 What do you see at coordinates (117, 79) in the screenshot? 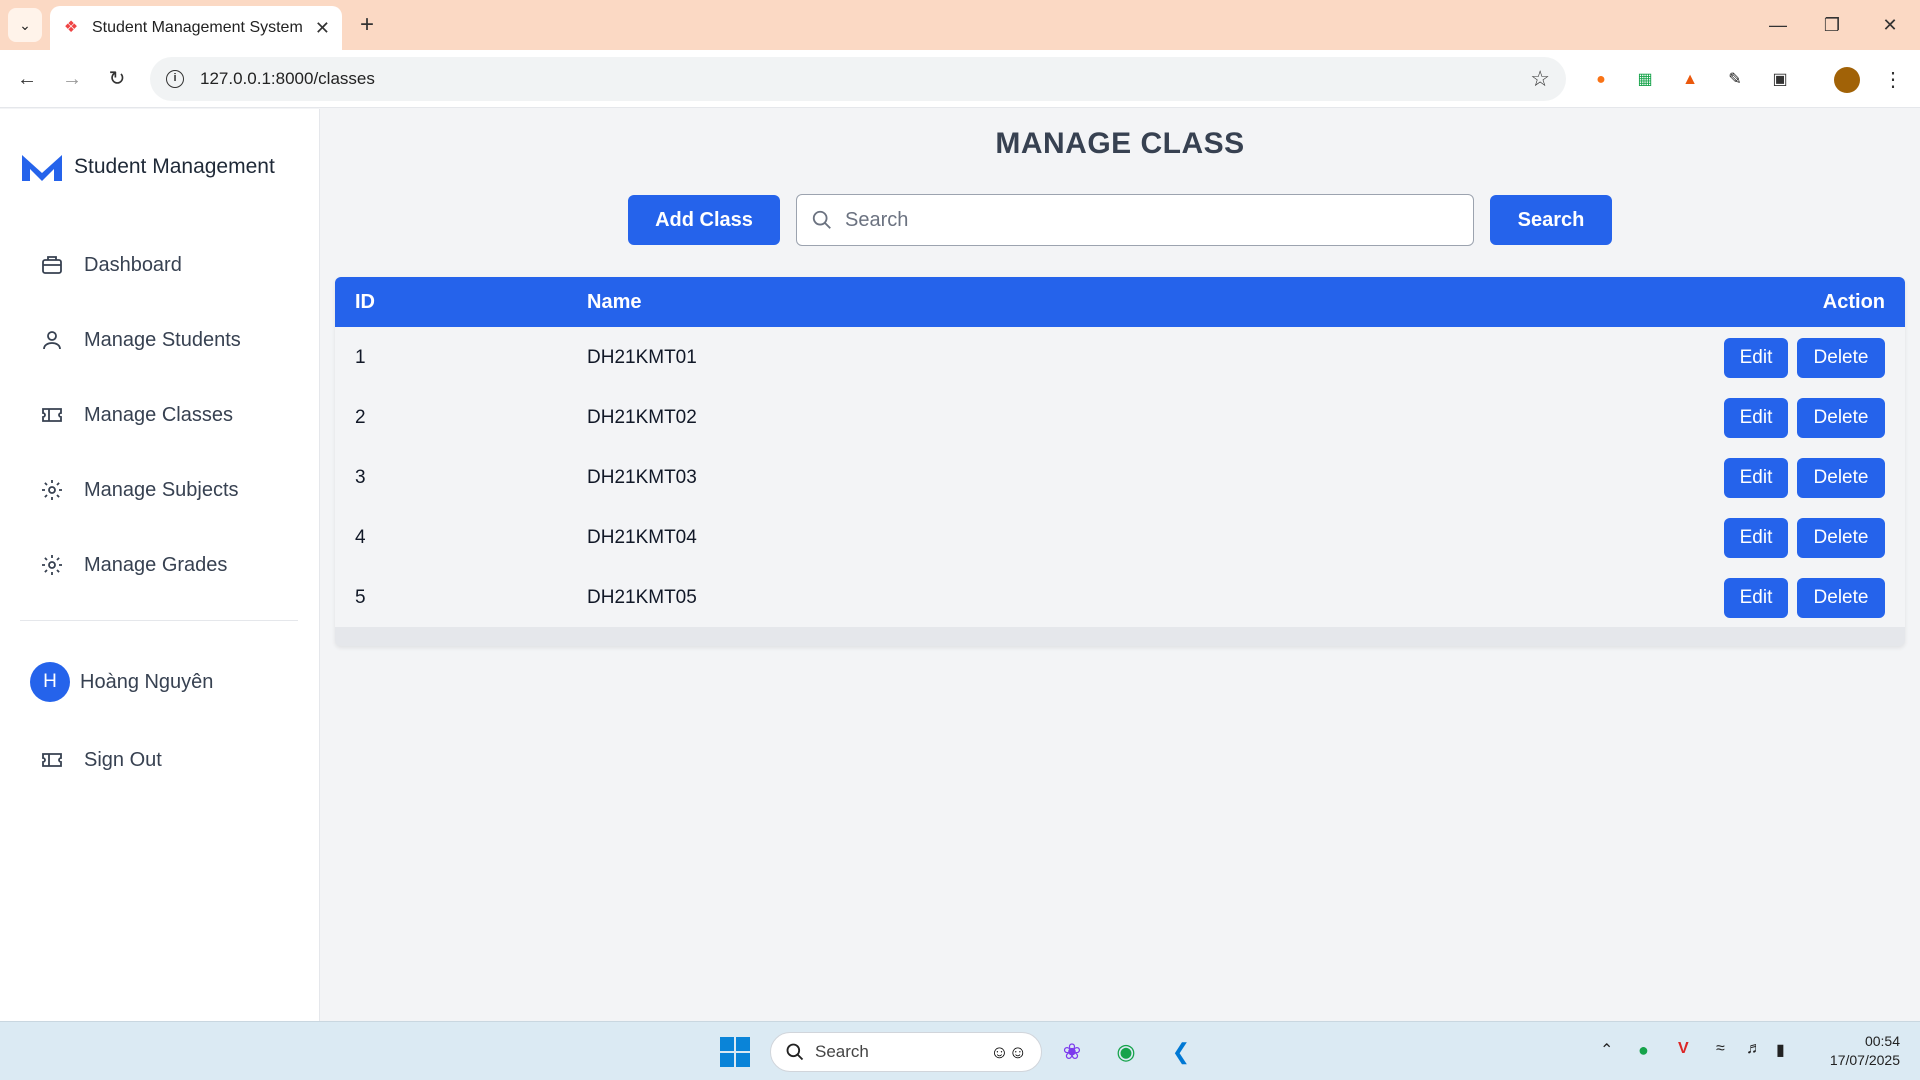
I see `reload-button: ↻` at bounding box center [117, 79].